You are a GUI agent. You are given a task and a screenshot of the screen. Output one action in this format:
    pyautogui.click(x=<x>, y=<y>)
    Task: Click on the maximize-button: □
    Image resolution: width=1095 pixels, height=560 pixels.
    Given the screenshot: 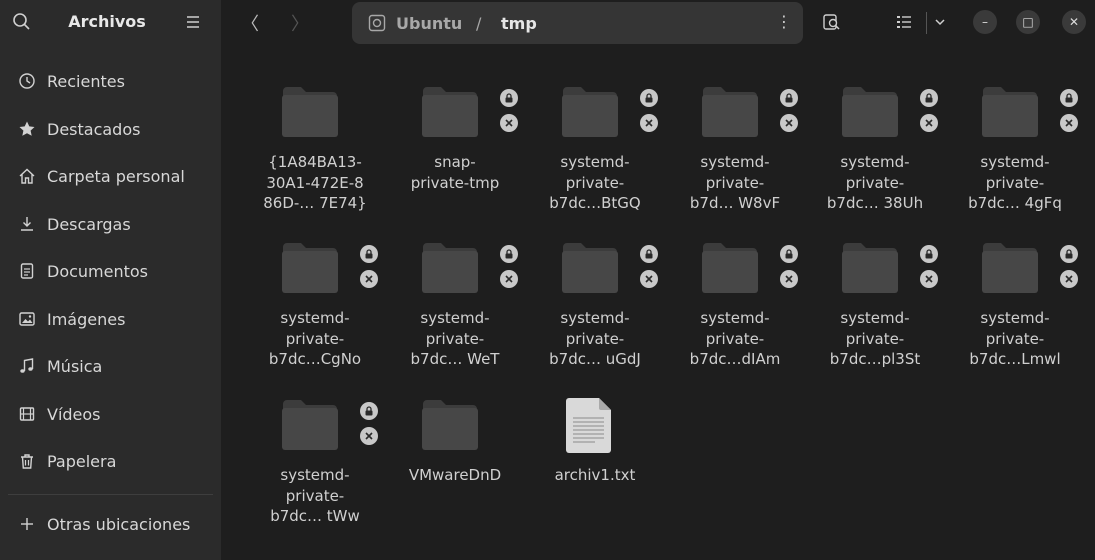 What is the action you would take?
    pyautogui.click(x=1028, y=22)
    